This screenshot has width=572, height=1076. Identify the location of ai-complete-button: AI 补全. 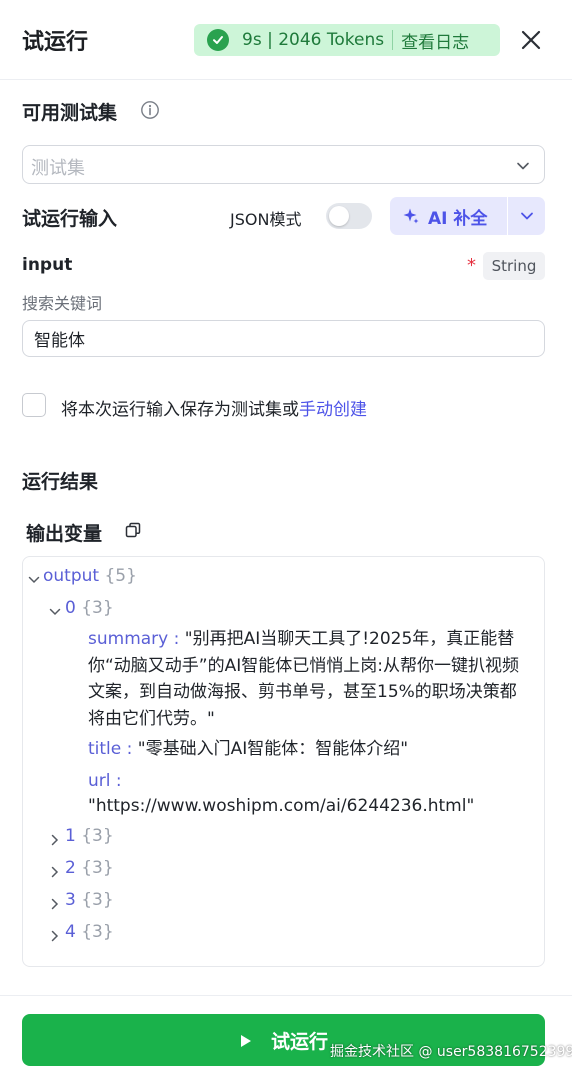
(448, 216).